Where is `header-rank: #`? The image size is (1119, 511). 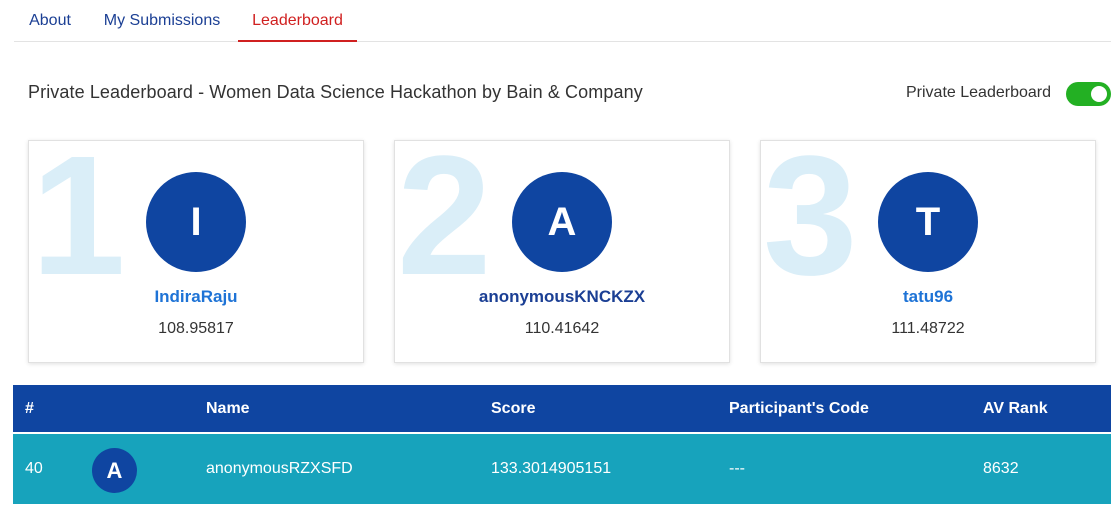
header-rank: # is located at coordinates (29, 408).